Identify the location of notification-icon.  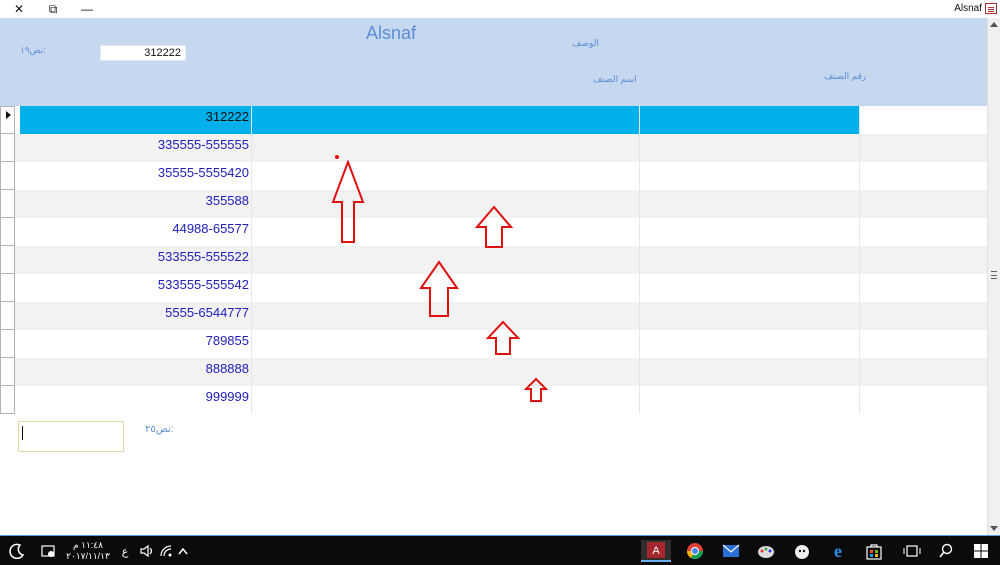
(48, 551).